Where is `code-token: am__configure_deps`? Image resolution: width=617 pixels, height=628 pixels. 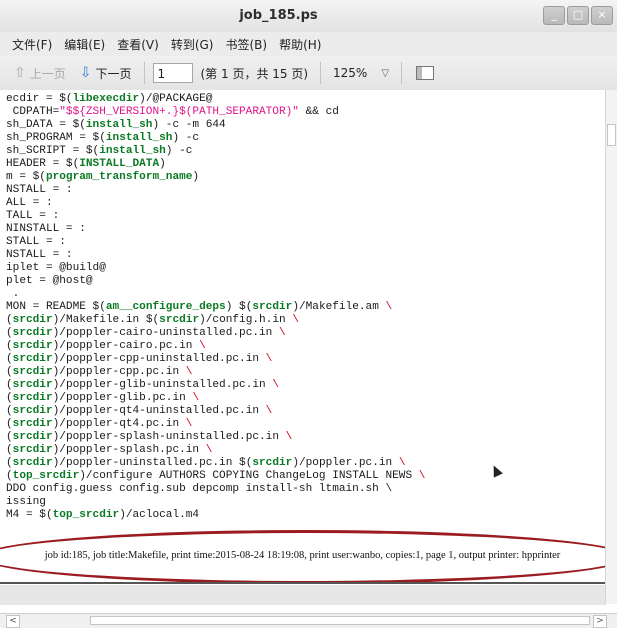
code-token: am__configure_deps is located at coordinates (165, 307).